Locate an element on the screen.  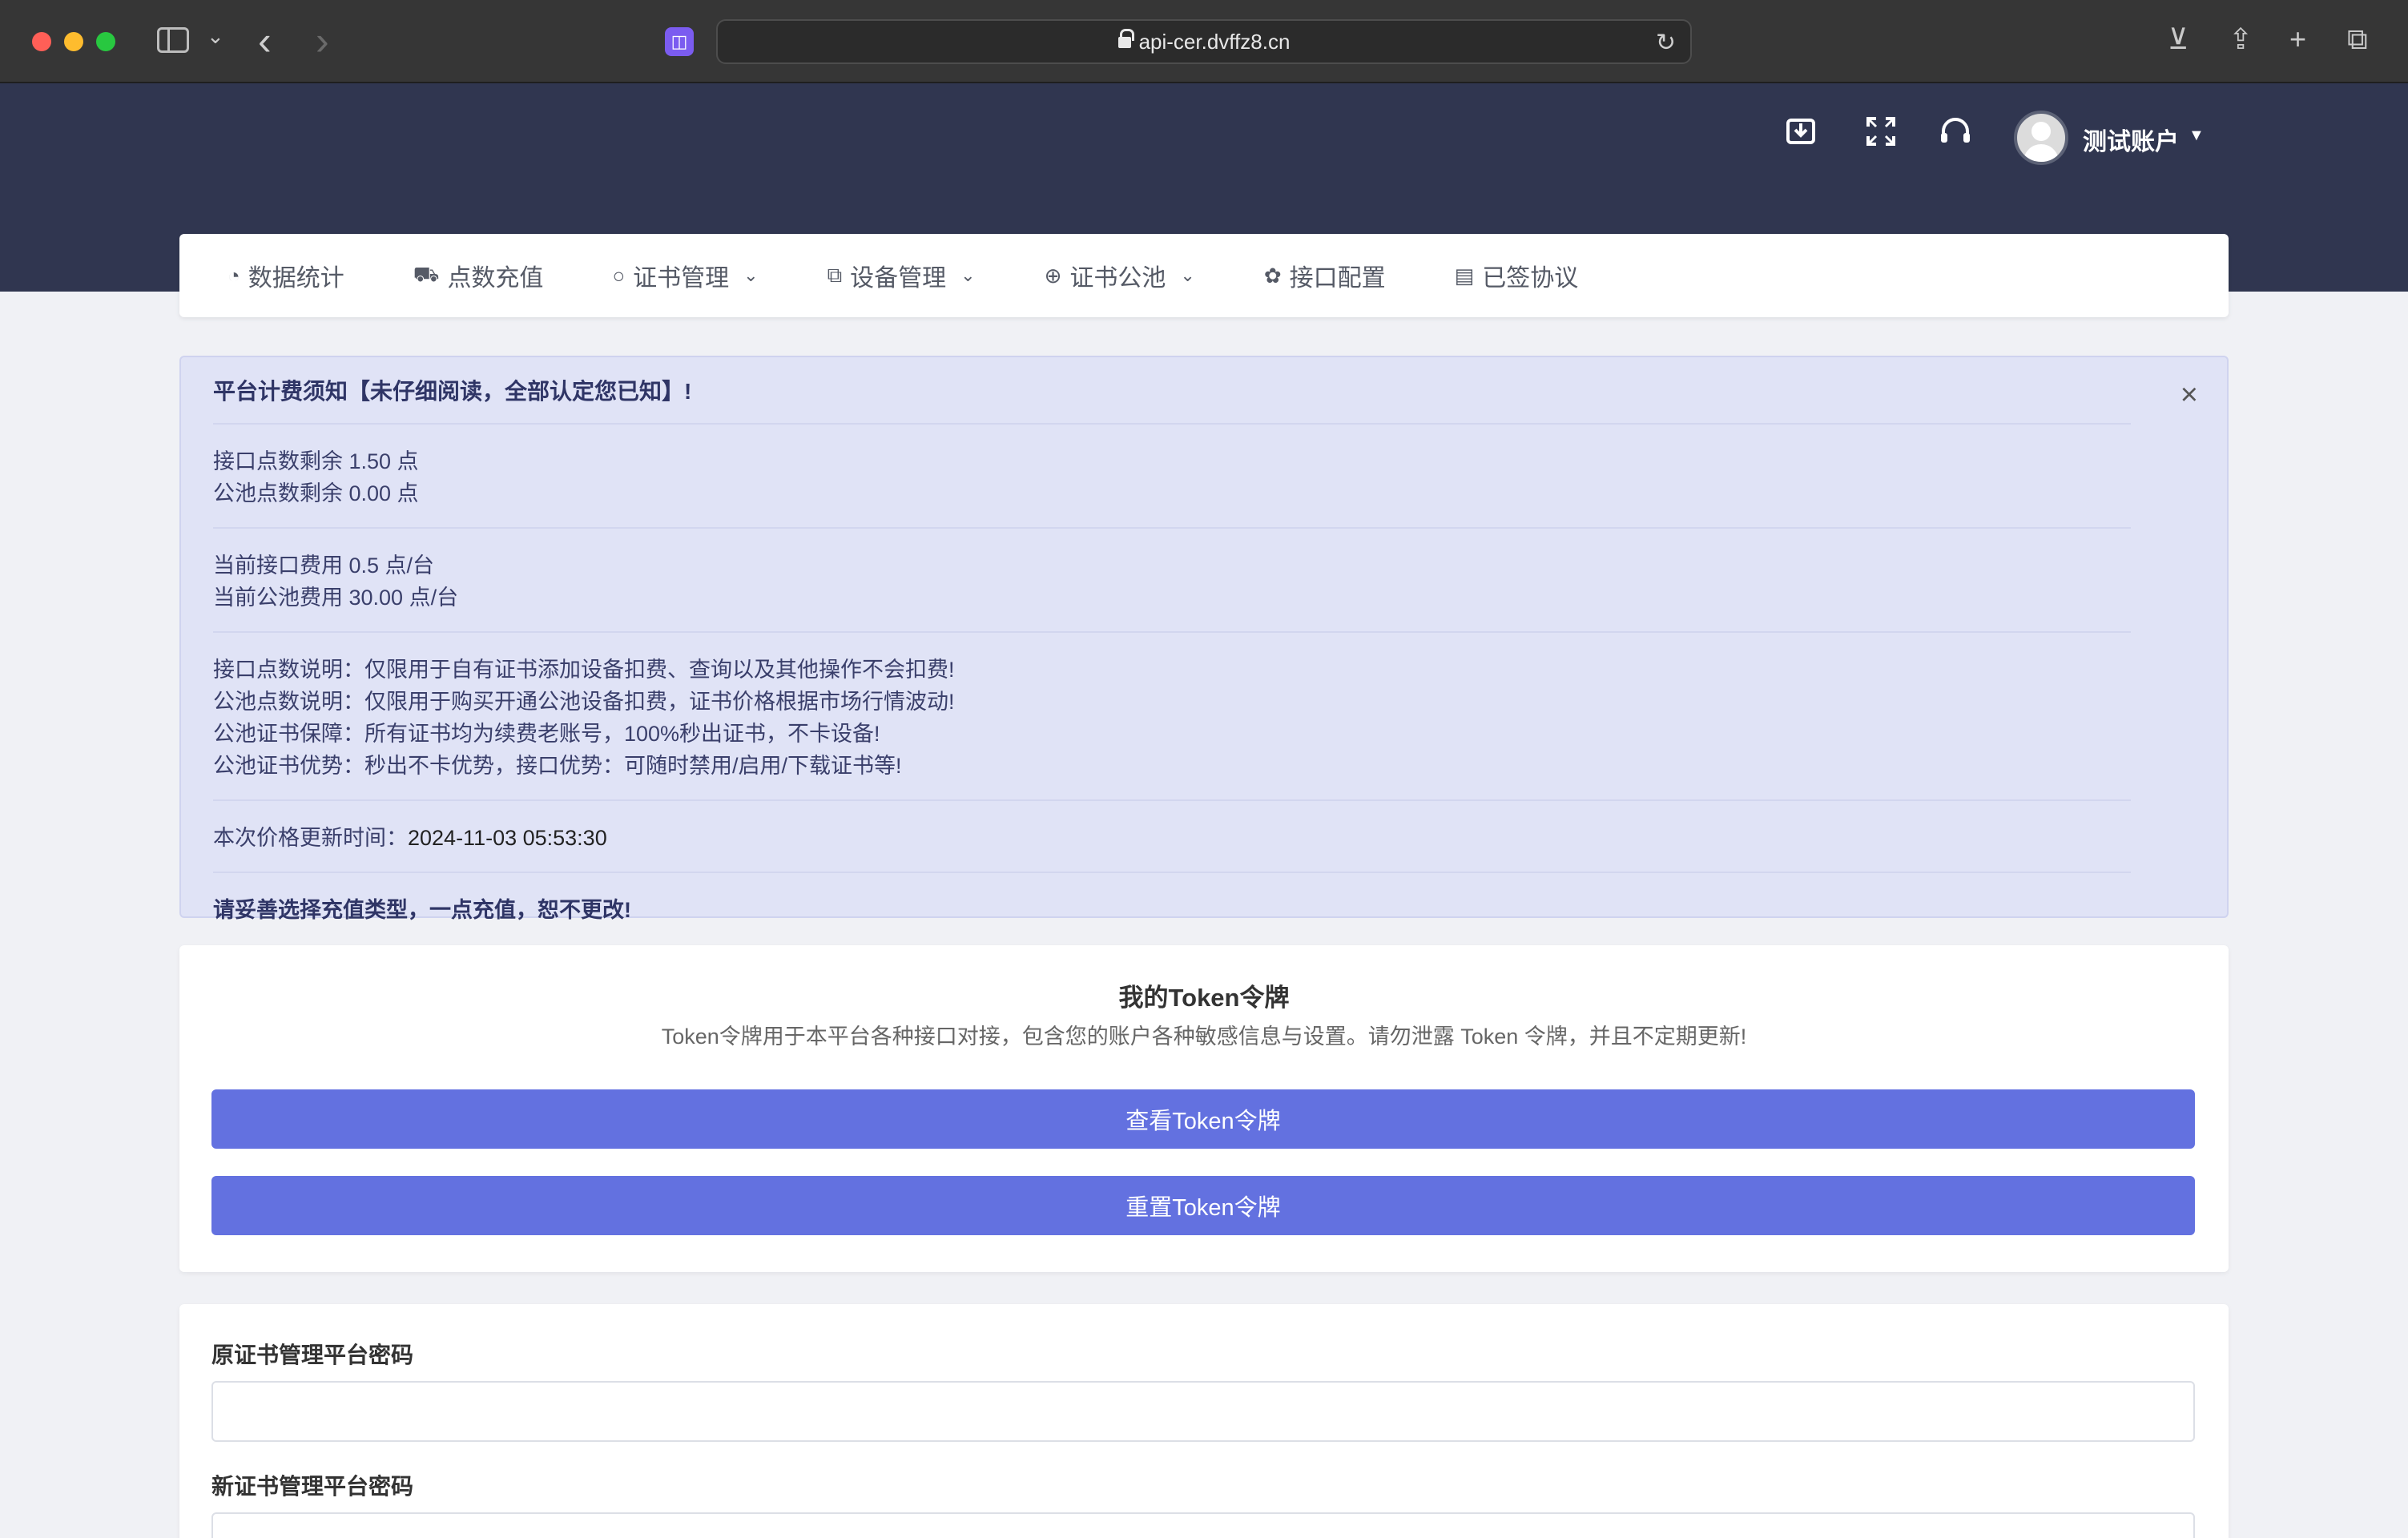
nav-item-cert-pool: ⊕ 证书公池 ⌄ is located at coordinates (1120, 275).